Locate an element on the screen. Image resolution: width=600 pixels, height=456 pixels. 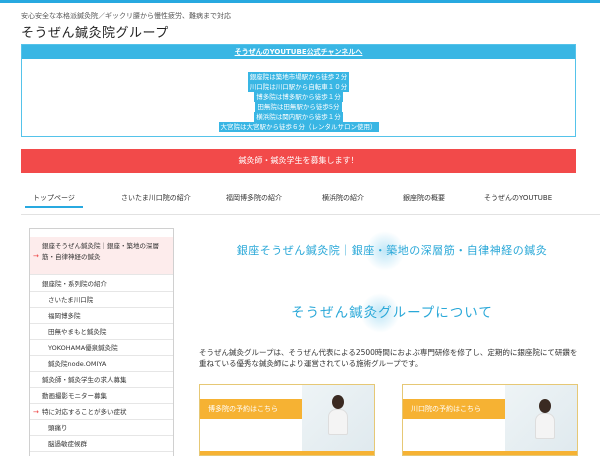
sidebar-item-ginza-top: → 銀座そうぜん鍼灸院｜銀座・築地の深層筋・自律神経の鍼灸 is located at coordinates (101, 256).